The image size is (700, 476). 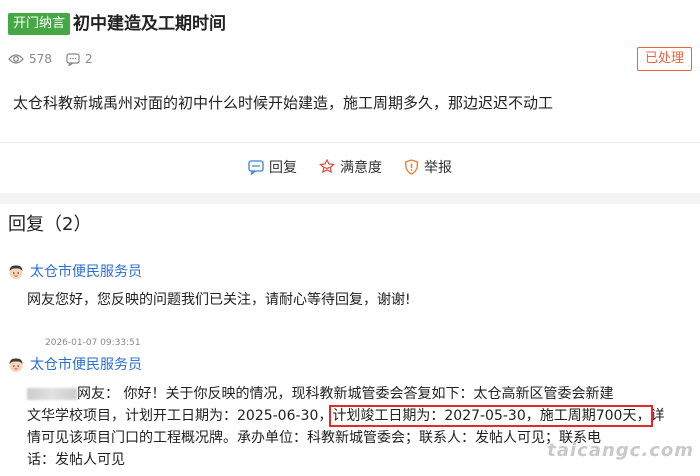 I want to click on eye-icon, so click(x=16, y=59).